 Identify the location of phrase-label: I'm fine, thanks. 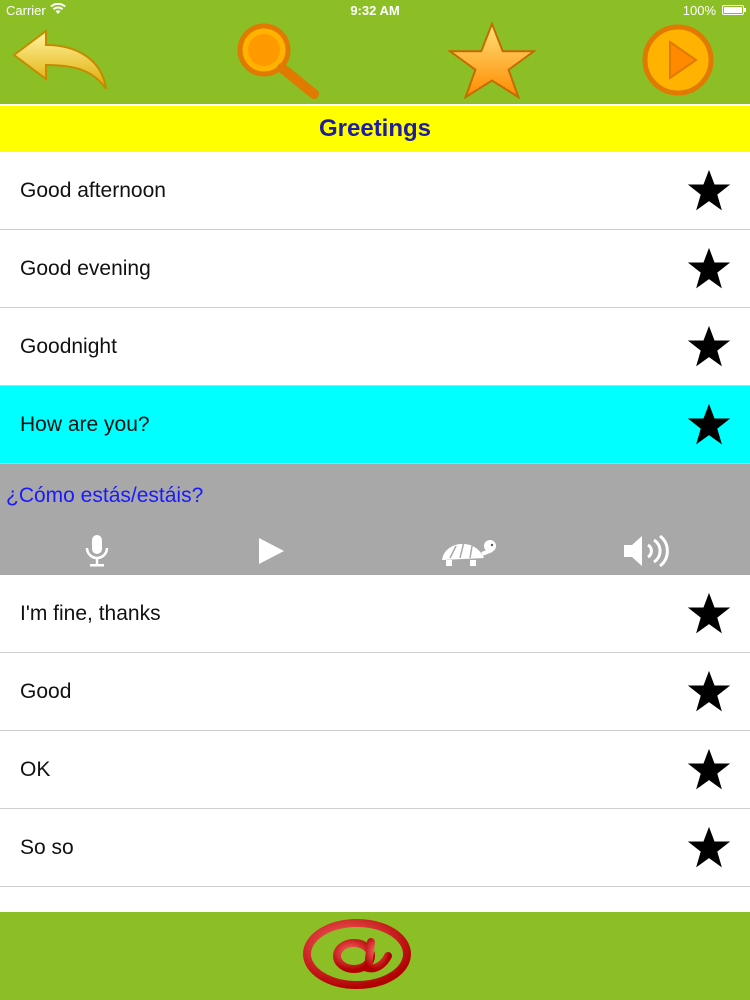
(90, 613).